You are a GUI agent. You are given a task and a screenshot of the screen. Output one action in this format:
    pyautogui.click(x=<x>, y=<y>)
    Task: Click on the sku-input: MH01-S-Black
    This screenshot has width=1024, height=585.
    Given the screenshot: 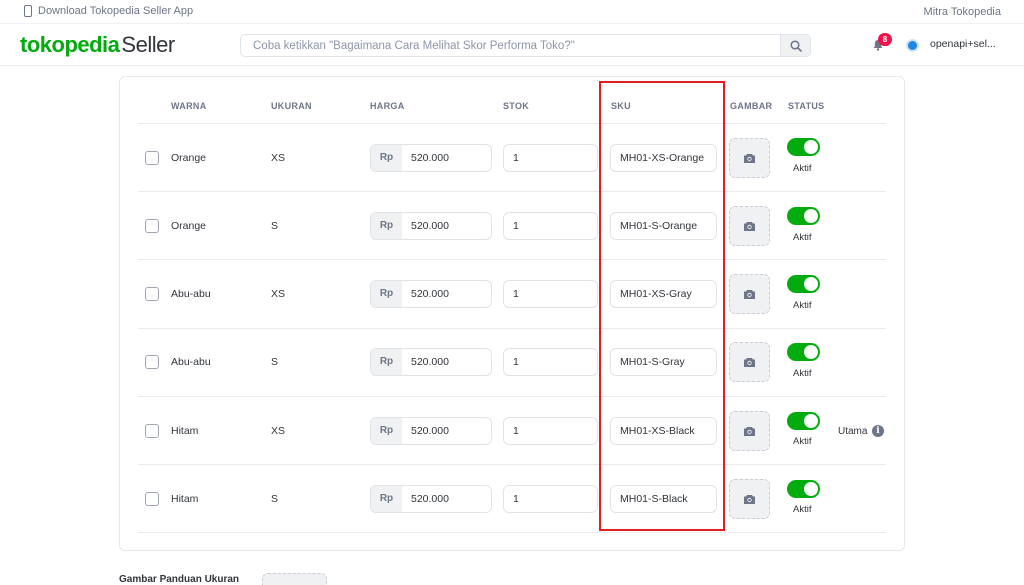 What is the action you would take?
    pyautogui.click(x=663, y=499)
    